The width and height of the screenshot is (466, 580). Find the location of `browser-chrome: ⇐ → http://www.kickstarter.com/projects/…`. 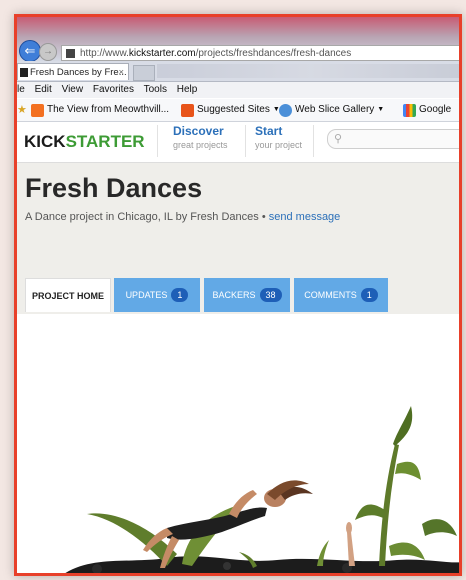

browser-chrome: ⇐ → http://www.kickstarter.com/projects/… is located at coordinates (238, 39).